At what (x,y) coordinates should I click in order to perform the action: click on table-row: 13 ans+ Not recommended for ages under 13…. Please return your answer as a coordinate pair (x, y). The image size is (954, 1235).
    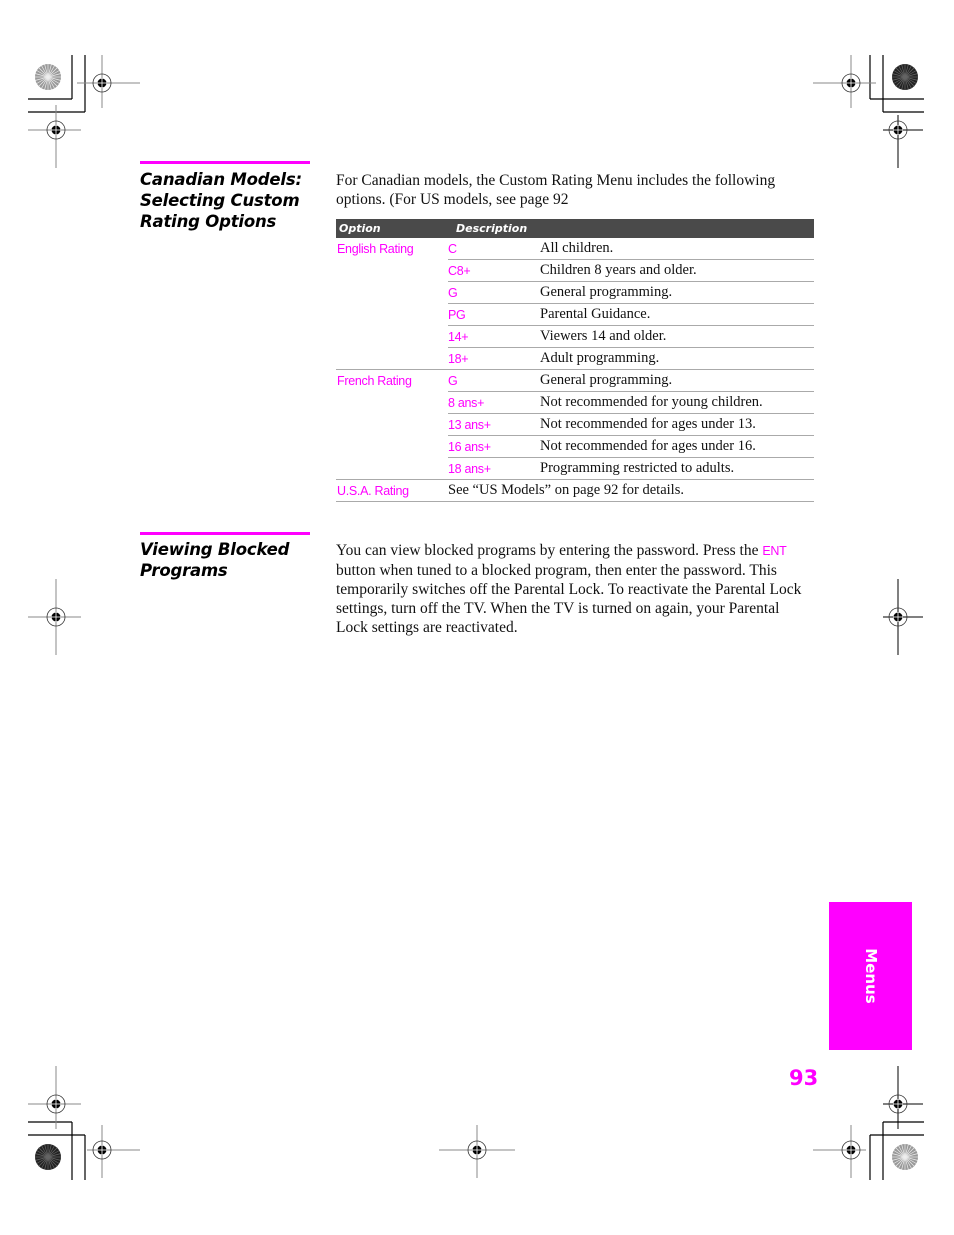
    Looking at the image, I should click on (575, 424).